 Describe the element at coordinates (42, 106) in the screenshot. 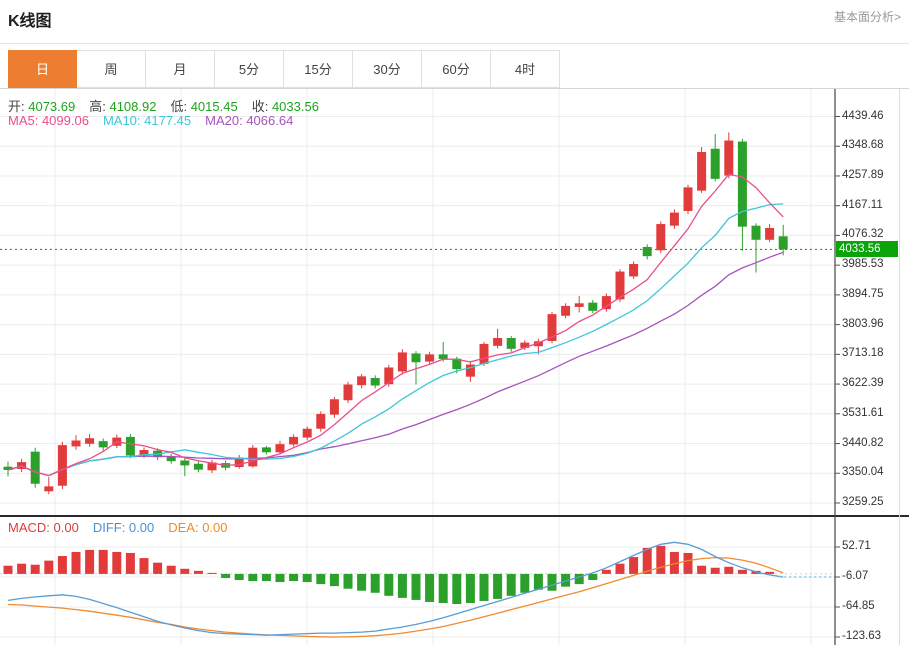

I see `ohlcrow-open: 开: 4073.69` at that location.